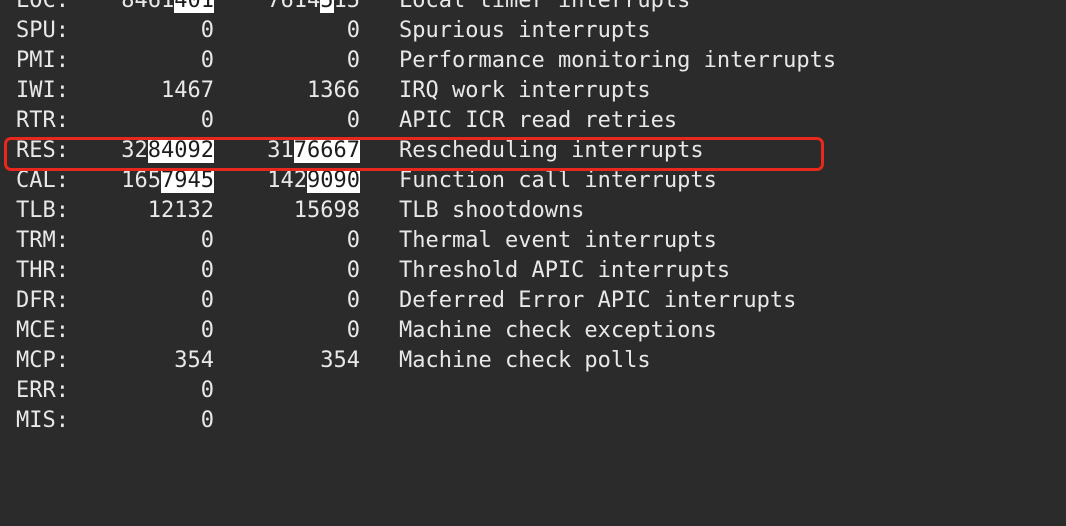  What do you see at coordinates (327, 6) in the screenshot?
I see `cpu1-count-highlighted: 5` at bounding box center [327, 6].